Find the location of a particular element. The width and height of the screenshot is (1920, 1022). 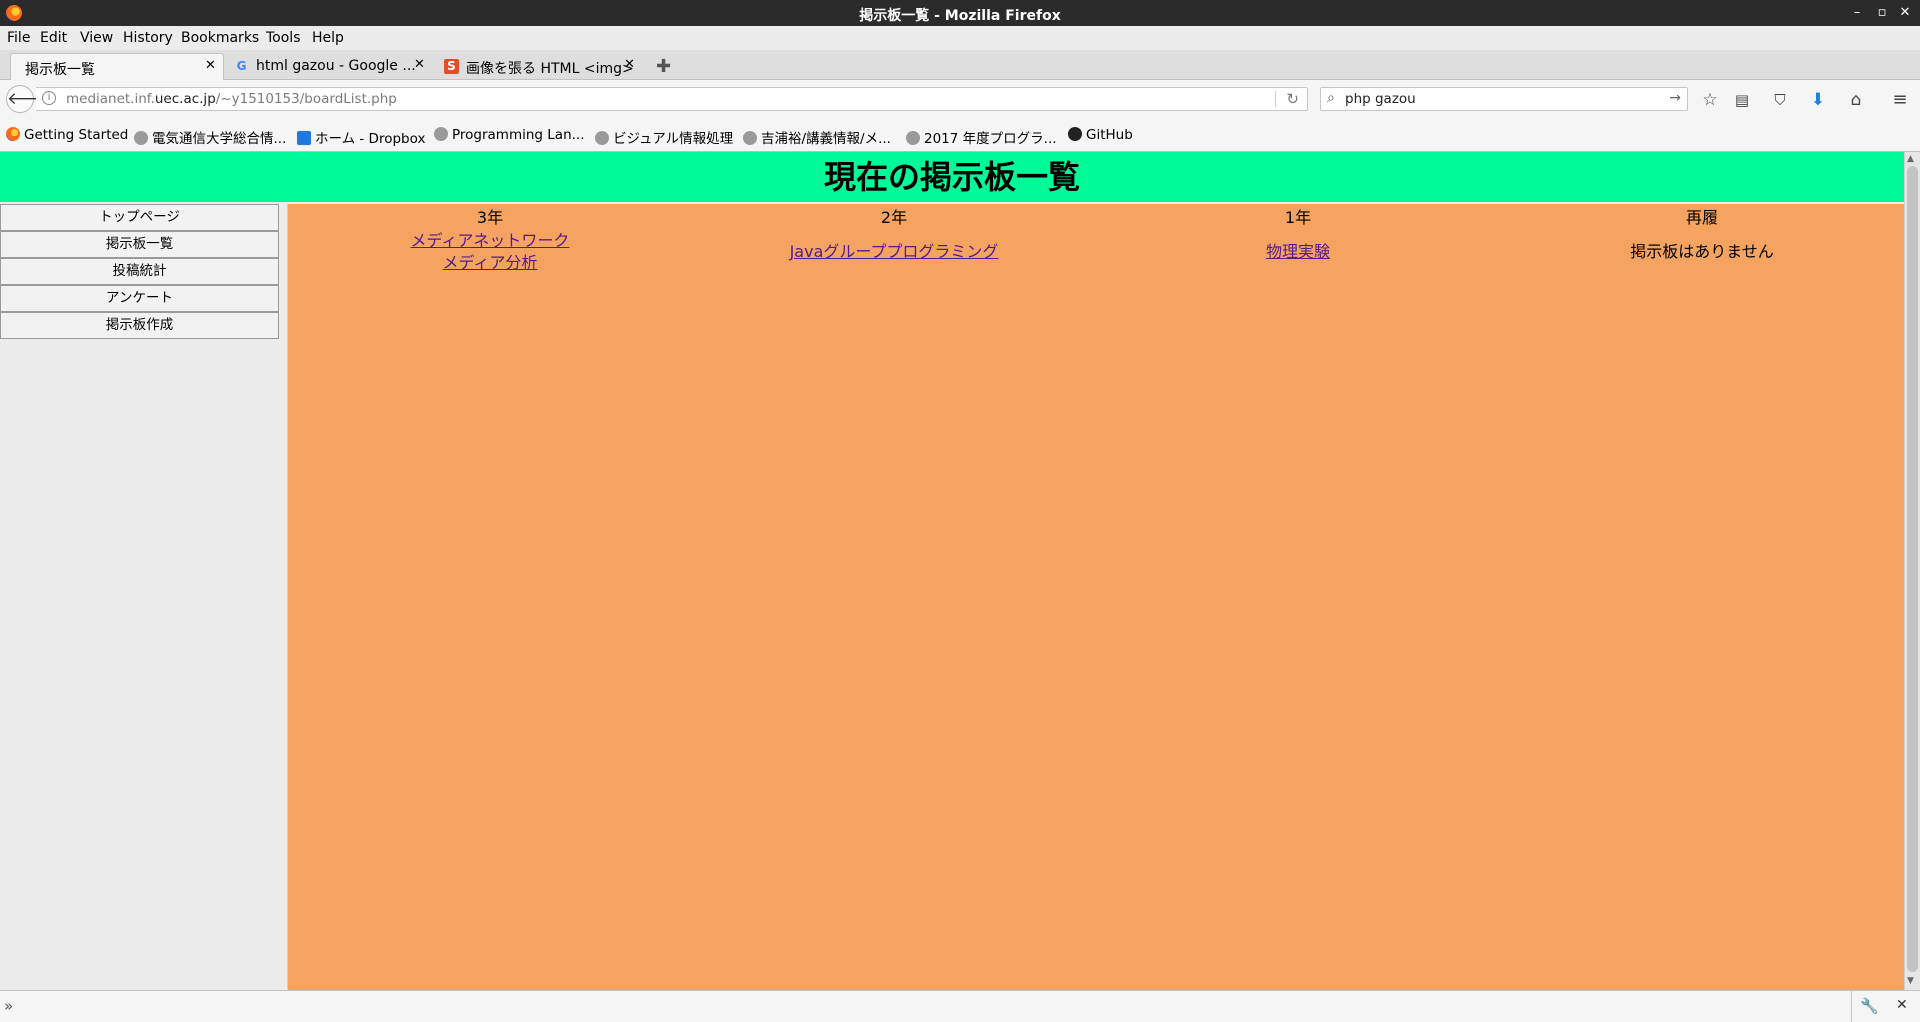

search-box: ⌕ php gazou → is located at coordinates (1504, 99).